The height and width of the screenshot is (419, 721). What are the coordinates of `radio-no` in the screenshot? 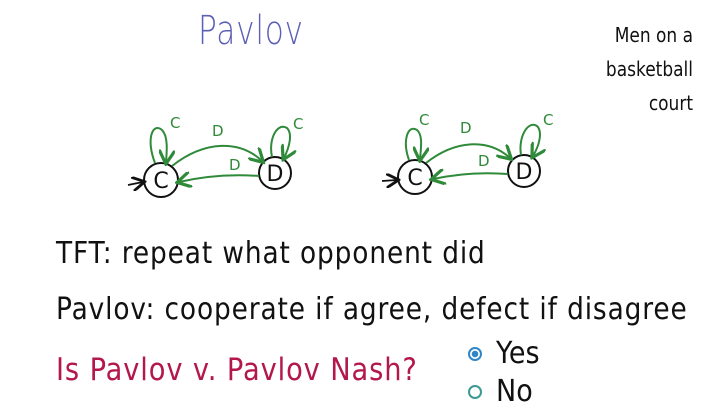 It's located at (475, 391).